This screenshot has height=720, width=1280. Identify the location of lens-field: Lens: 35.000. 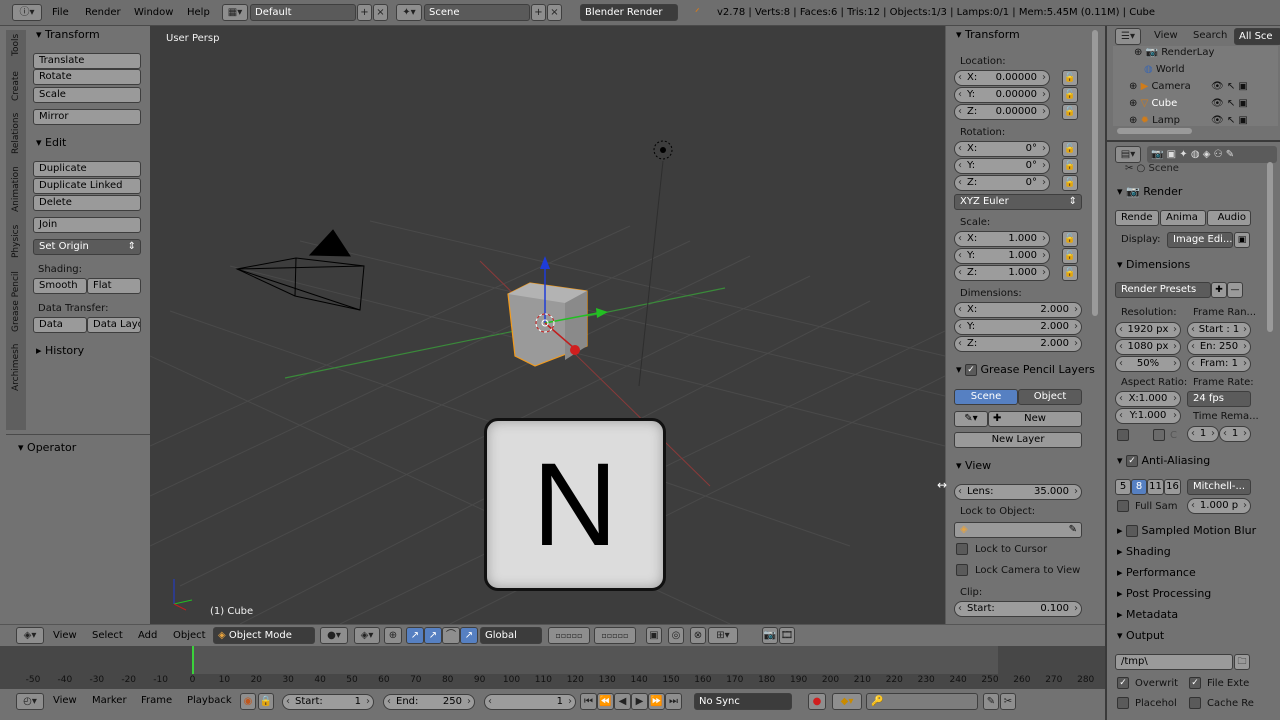
(1018, 492).